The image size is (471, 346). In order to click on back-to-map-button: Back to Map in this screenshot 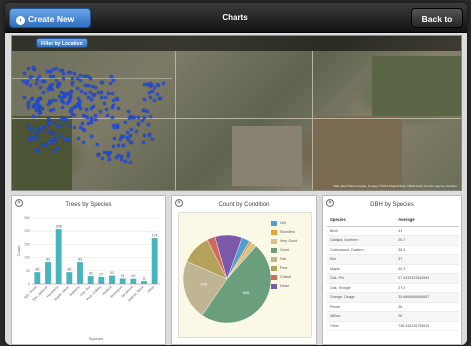, I will do `click(437, 26)`.